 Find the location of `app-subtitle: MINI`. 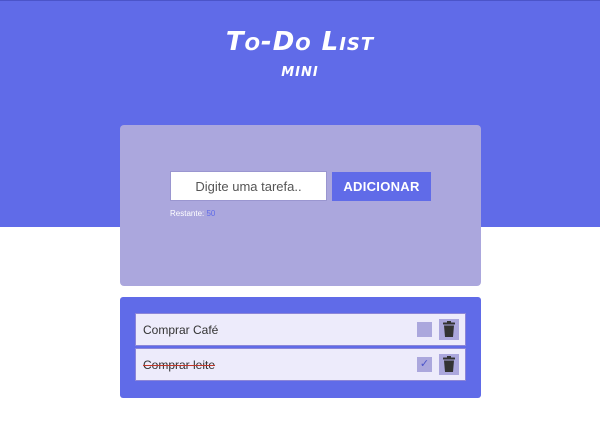

app-subtitle: MINI is located at coordinates (300, 72).